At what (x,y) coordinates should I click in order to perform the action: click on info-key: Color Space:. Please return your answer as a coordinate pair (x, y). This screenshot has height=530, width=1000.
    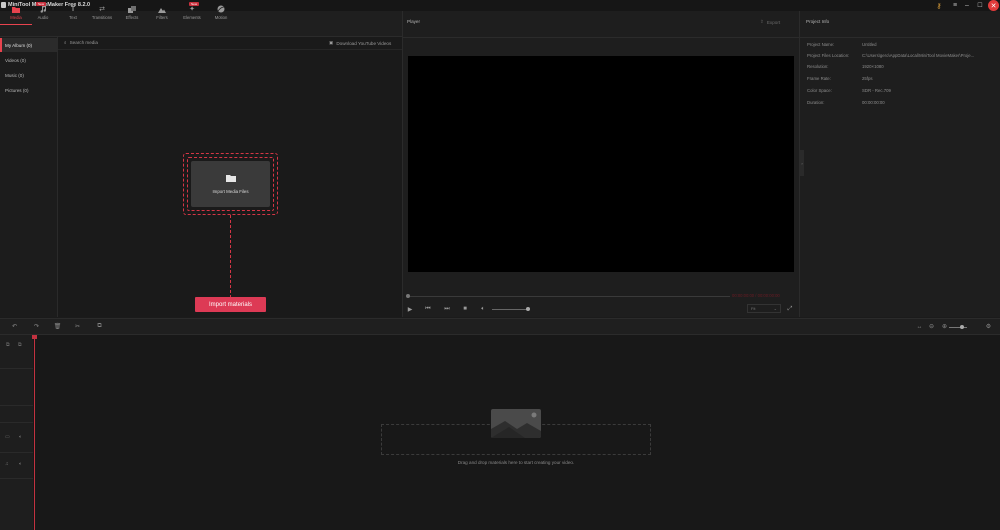
    Looking at the image, I should click on (819, 90).